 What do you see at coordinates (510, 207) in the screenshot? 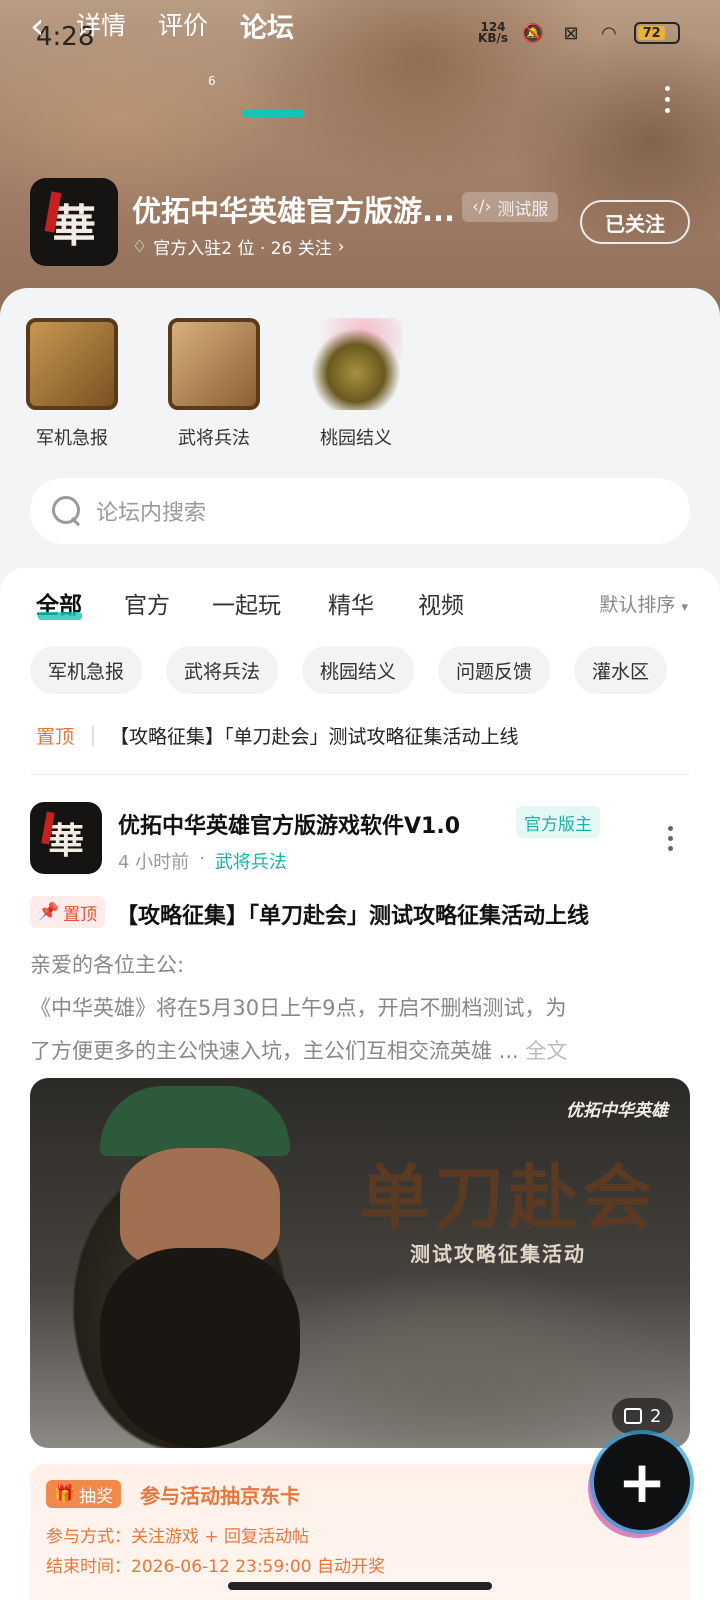
I see `test-server-badge: ‹/› 测试服` at bounding box center [510, 207].